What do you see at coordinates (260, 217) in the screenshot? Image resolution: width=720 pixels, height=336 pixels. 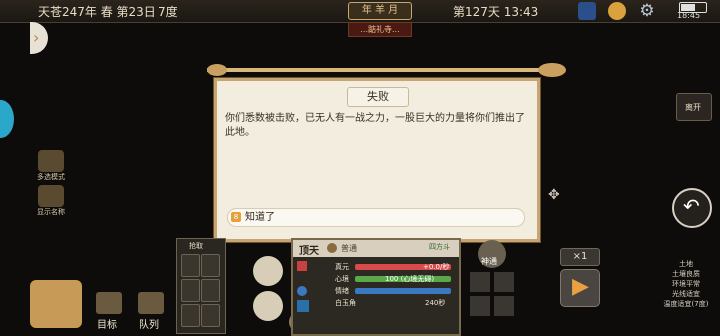 I see `acknowledge-label: 知道了` at bounding box center [260, 217].